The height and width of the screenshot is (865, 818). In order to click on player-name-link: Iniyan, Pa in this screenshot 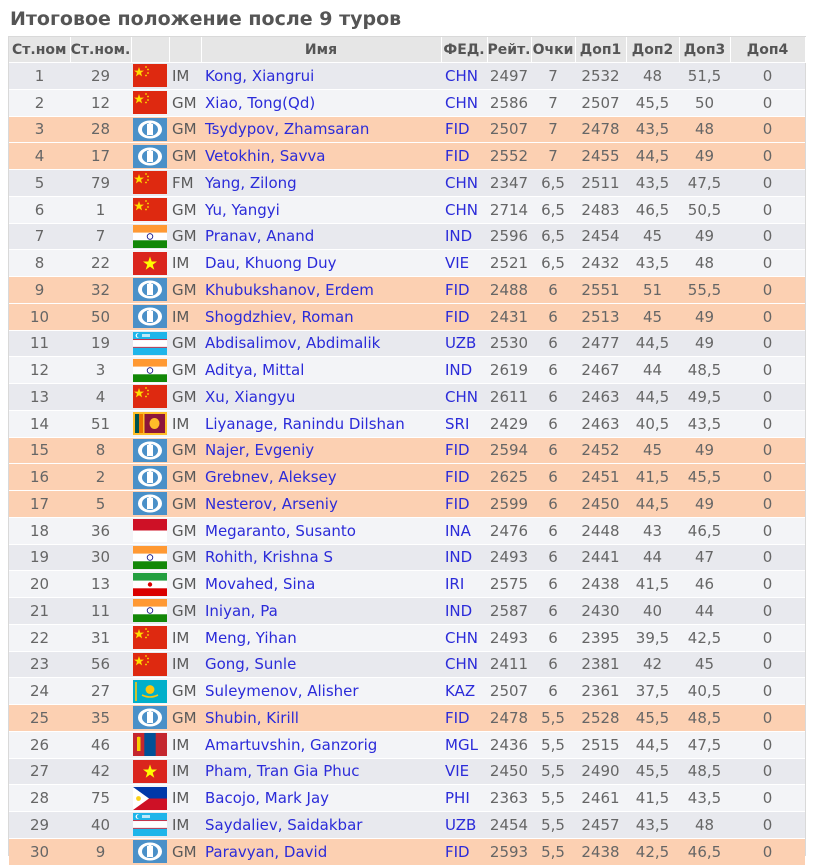, I will do `click(321, 611)`.